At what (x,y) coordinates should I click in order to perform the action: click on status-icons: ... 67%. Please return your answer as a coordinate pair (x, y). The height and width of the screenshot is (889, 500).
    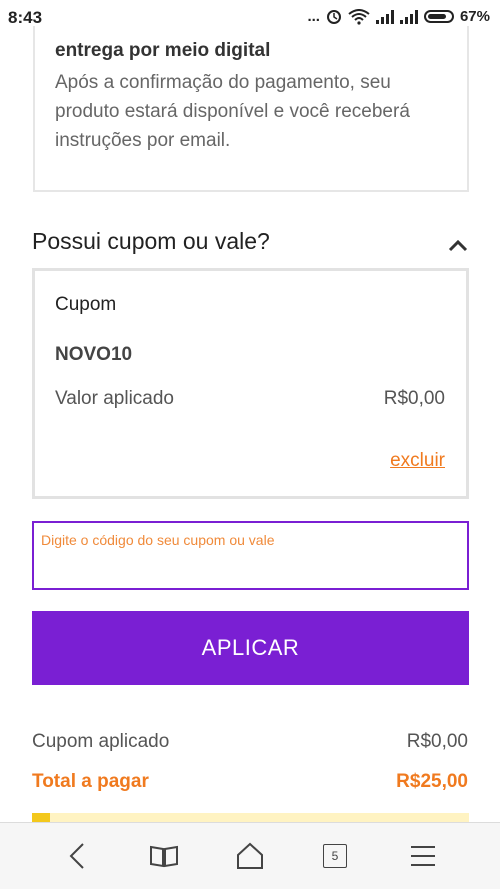
    Looking at the image, I should click on (398, 16).